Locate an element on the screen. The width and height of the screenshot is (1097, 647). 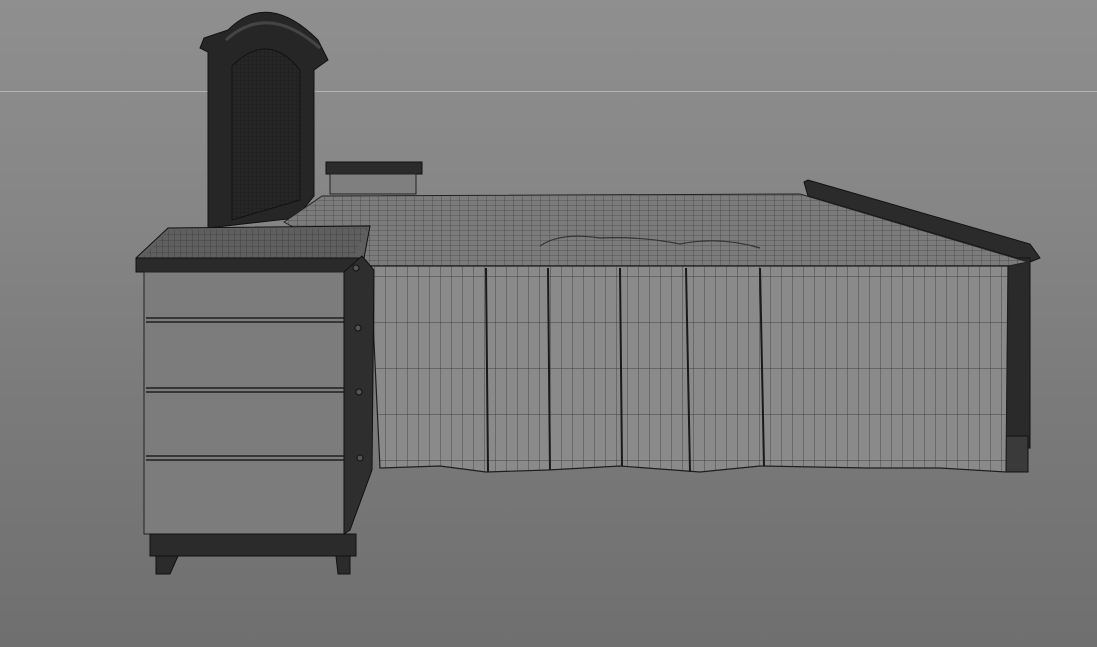
mirror is located at coordinates (264, 120).